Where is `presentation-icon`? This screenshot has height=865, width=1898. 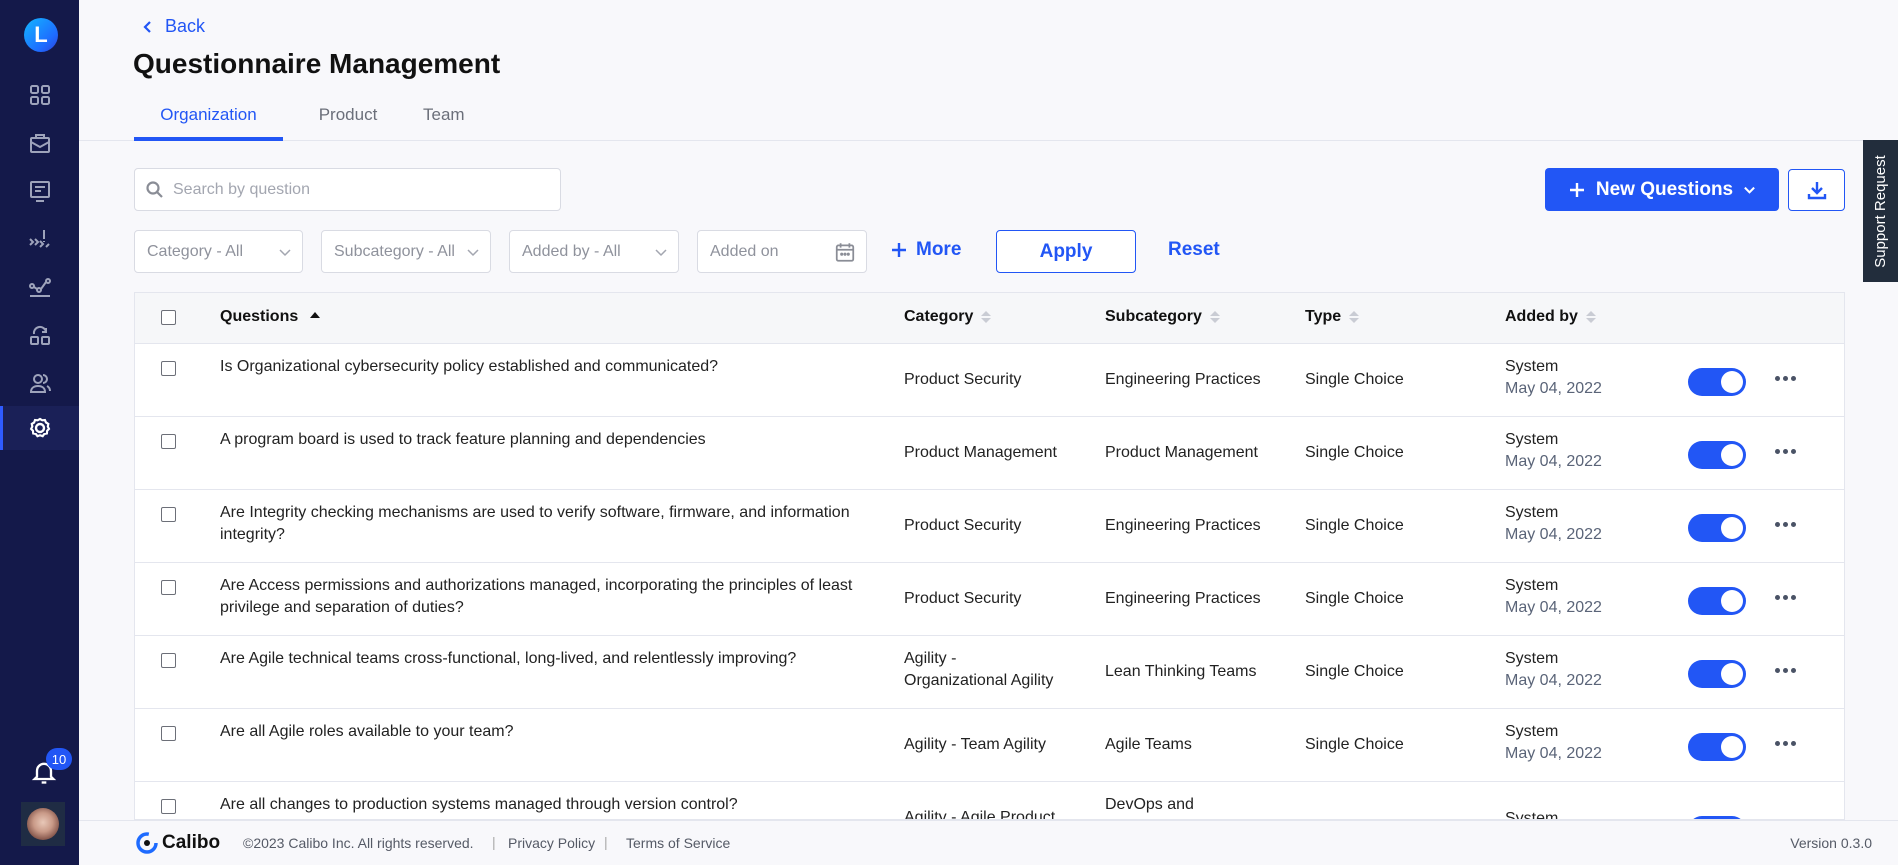
presentation-icon is located at coordinates (39, 191).